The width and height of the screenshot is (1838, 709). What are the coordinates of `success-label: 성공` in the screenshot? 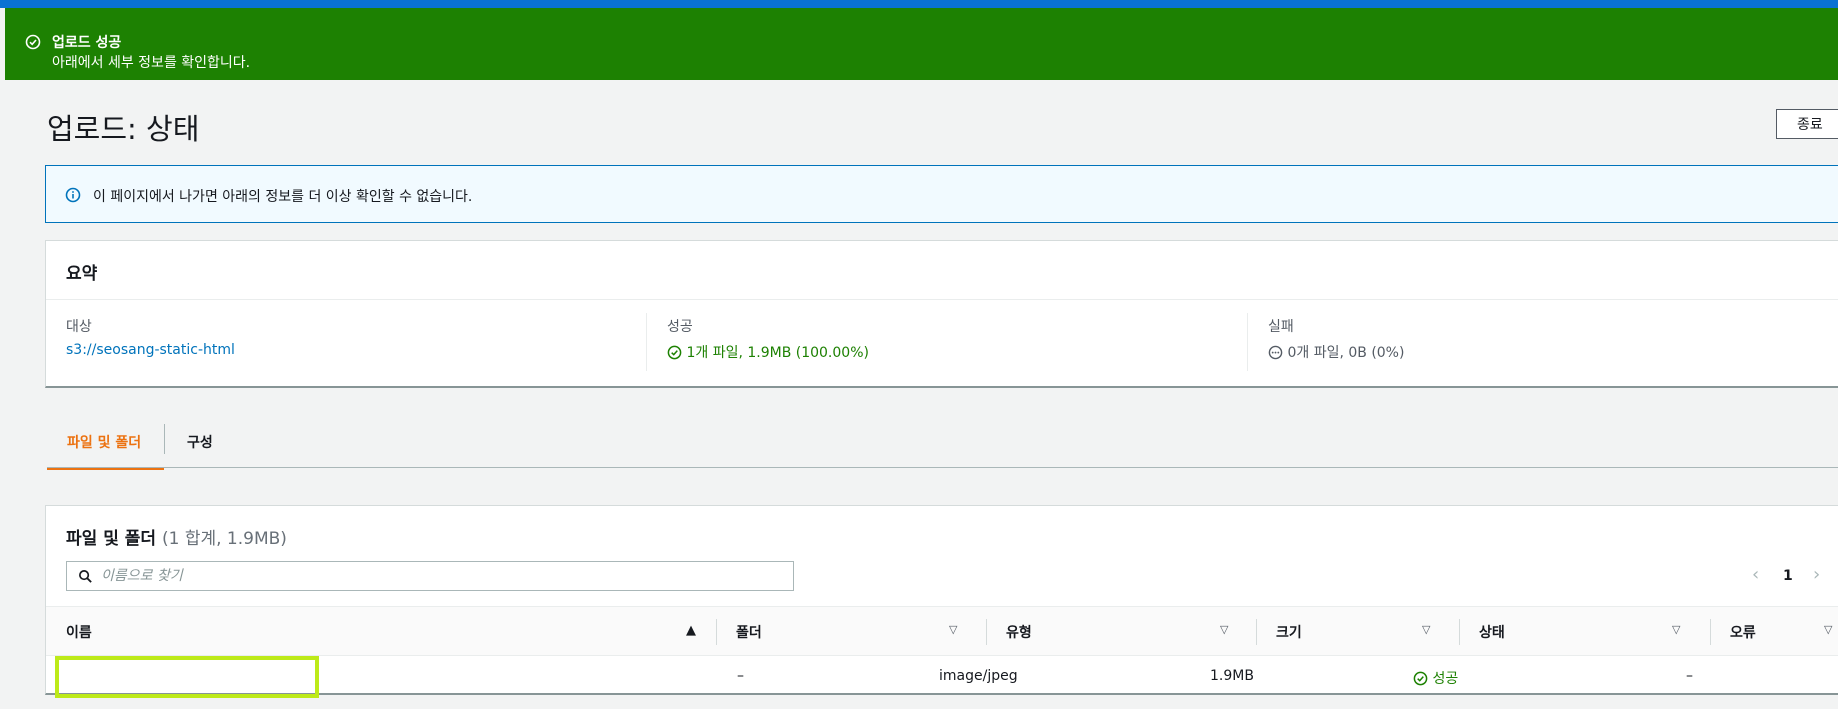 It's located at (680, 327).